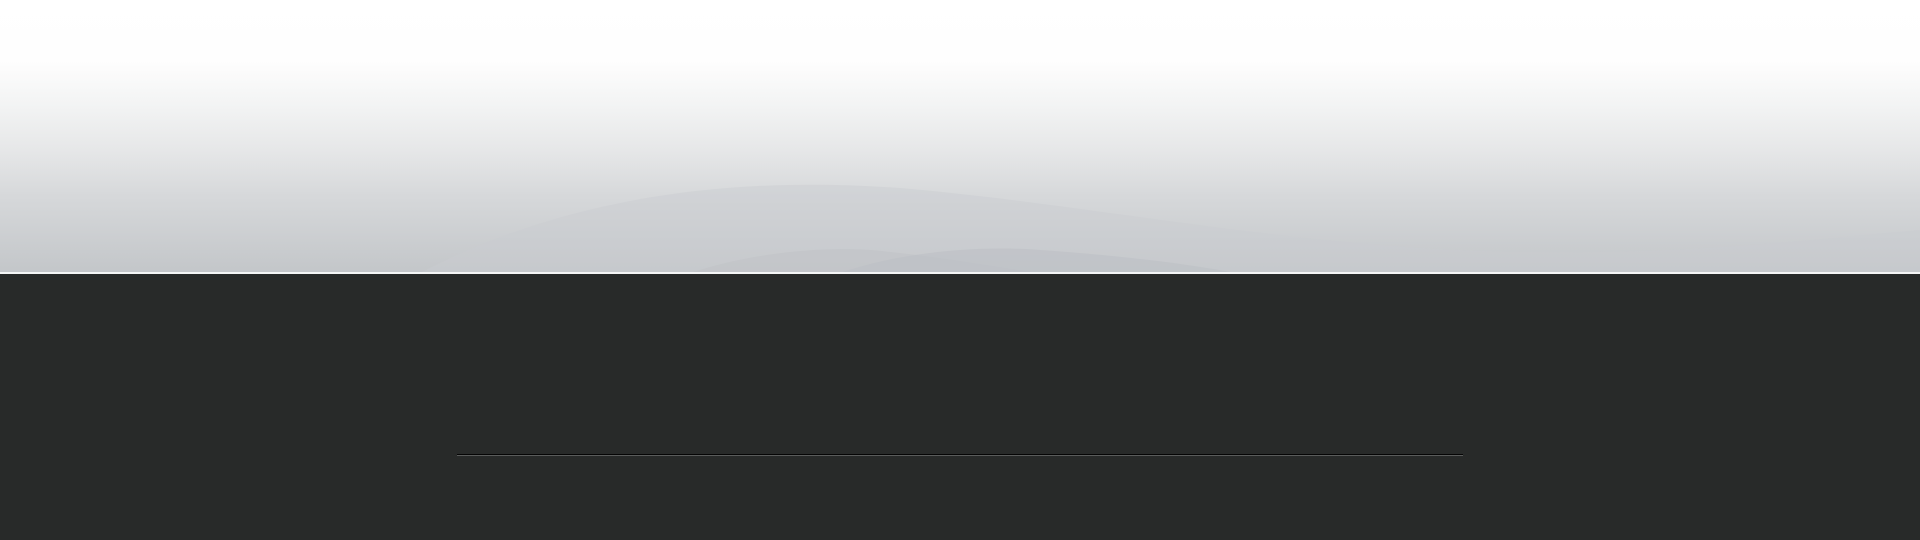 This screenshot has width=1920, height=540. What do you see at coordinates (960, 273) in the screenshot?
I see `hero-bottom-edge` at bounding box center [960, 273].